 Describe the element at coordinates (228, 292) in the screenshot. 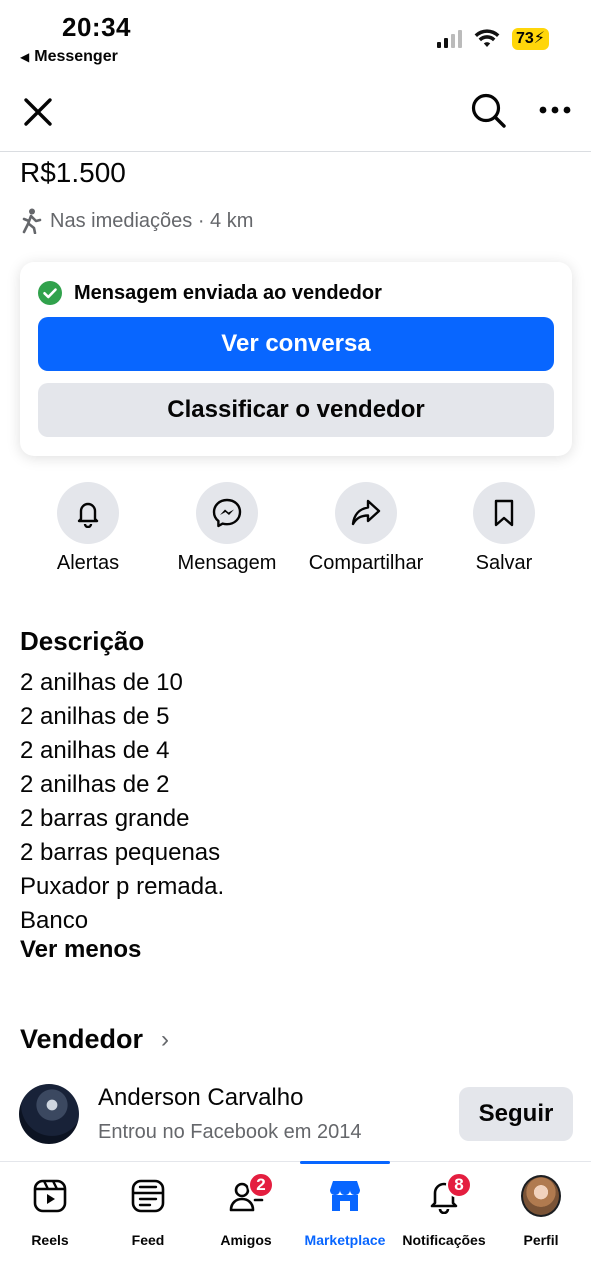

I see `message-status-text: Mensagem enviada ao vendedor` at that location.